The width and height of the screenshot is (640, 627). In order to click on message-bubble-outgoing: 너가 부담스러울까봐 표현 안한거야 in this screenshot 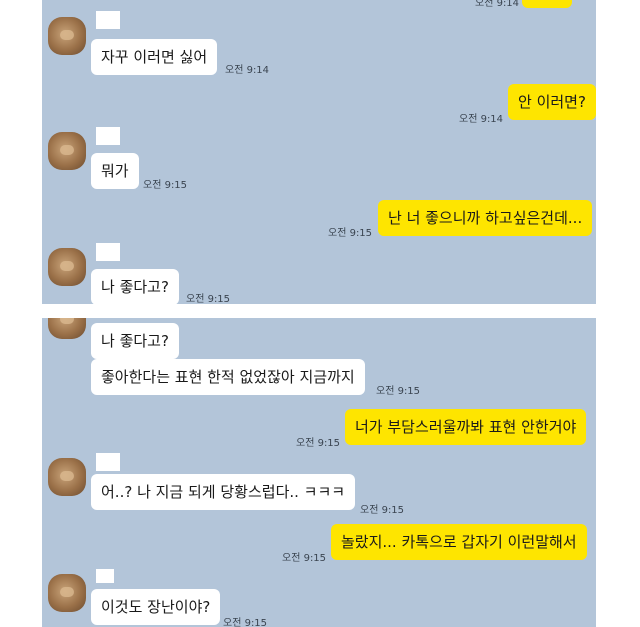, I will do `click(466, 427)`.